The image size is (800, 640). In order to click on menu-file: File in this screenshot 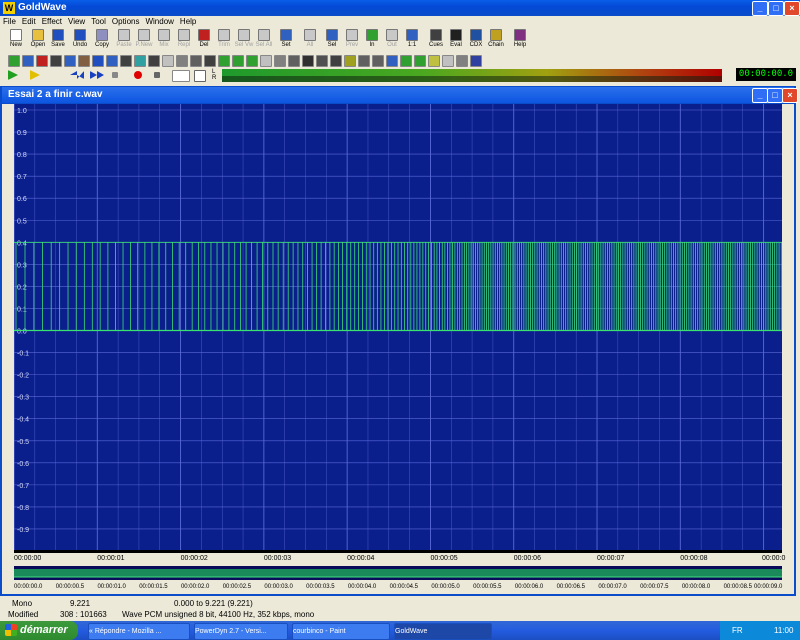, I will do `click(9, 22)`.